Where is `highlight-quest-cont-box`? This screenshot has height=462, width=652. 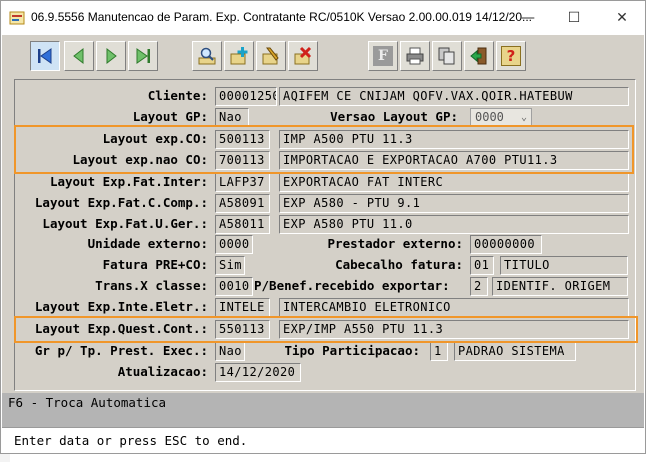
highlight-quest-cont-box is located at coordinates (326, 329).